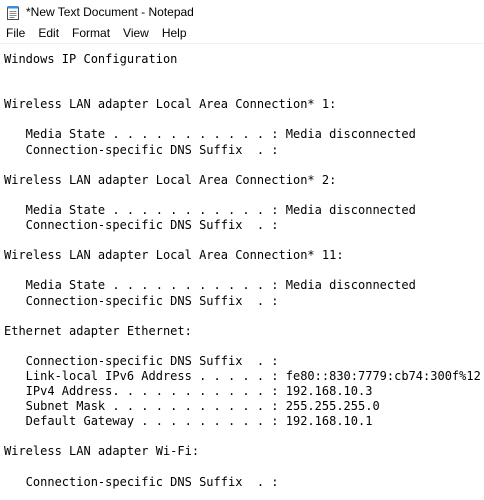 The image size is (484, 500). Describe the element at coordinates (16, 33) in the screenshot. I see `menu-file: File` at that location.